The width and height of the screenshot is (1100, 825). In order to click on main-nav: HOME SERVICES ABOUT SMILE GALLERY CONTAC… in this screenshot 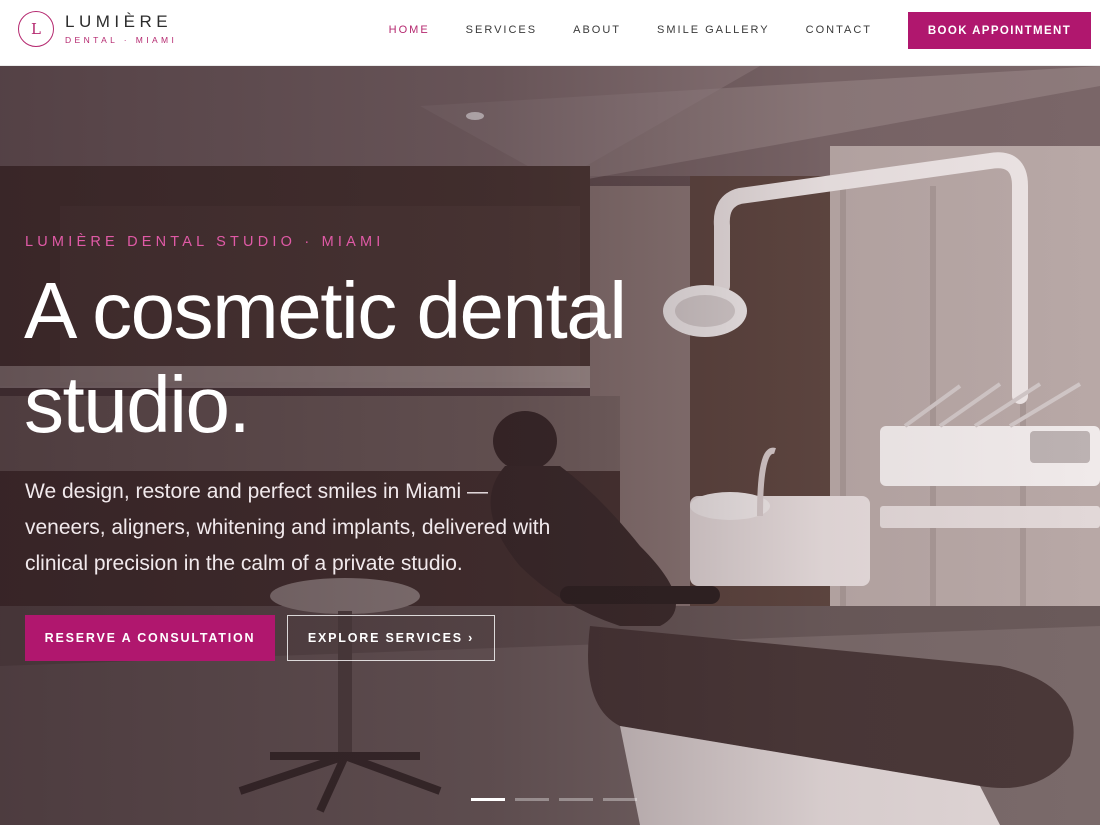, I will do `click(612, 30)`.